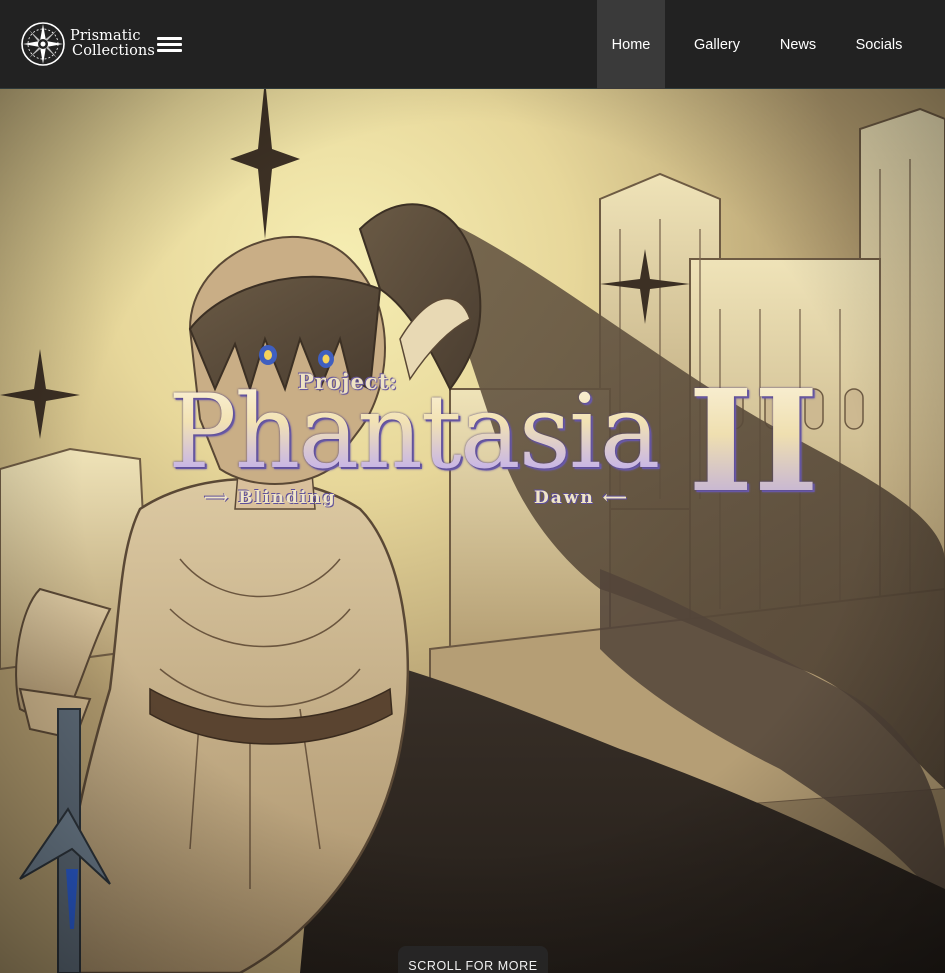 Image resolution: width=945 pixels, height=973 pixels. What do you see at coordinates (753, 442) in the screenshot?
I see `logo-numeral: II` at bounding box center [753, 442].